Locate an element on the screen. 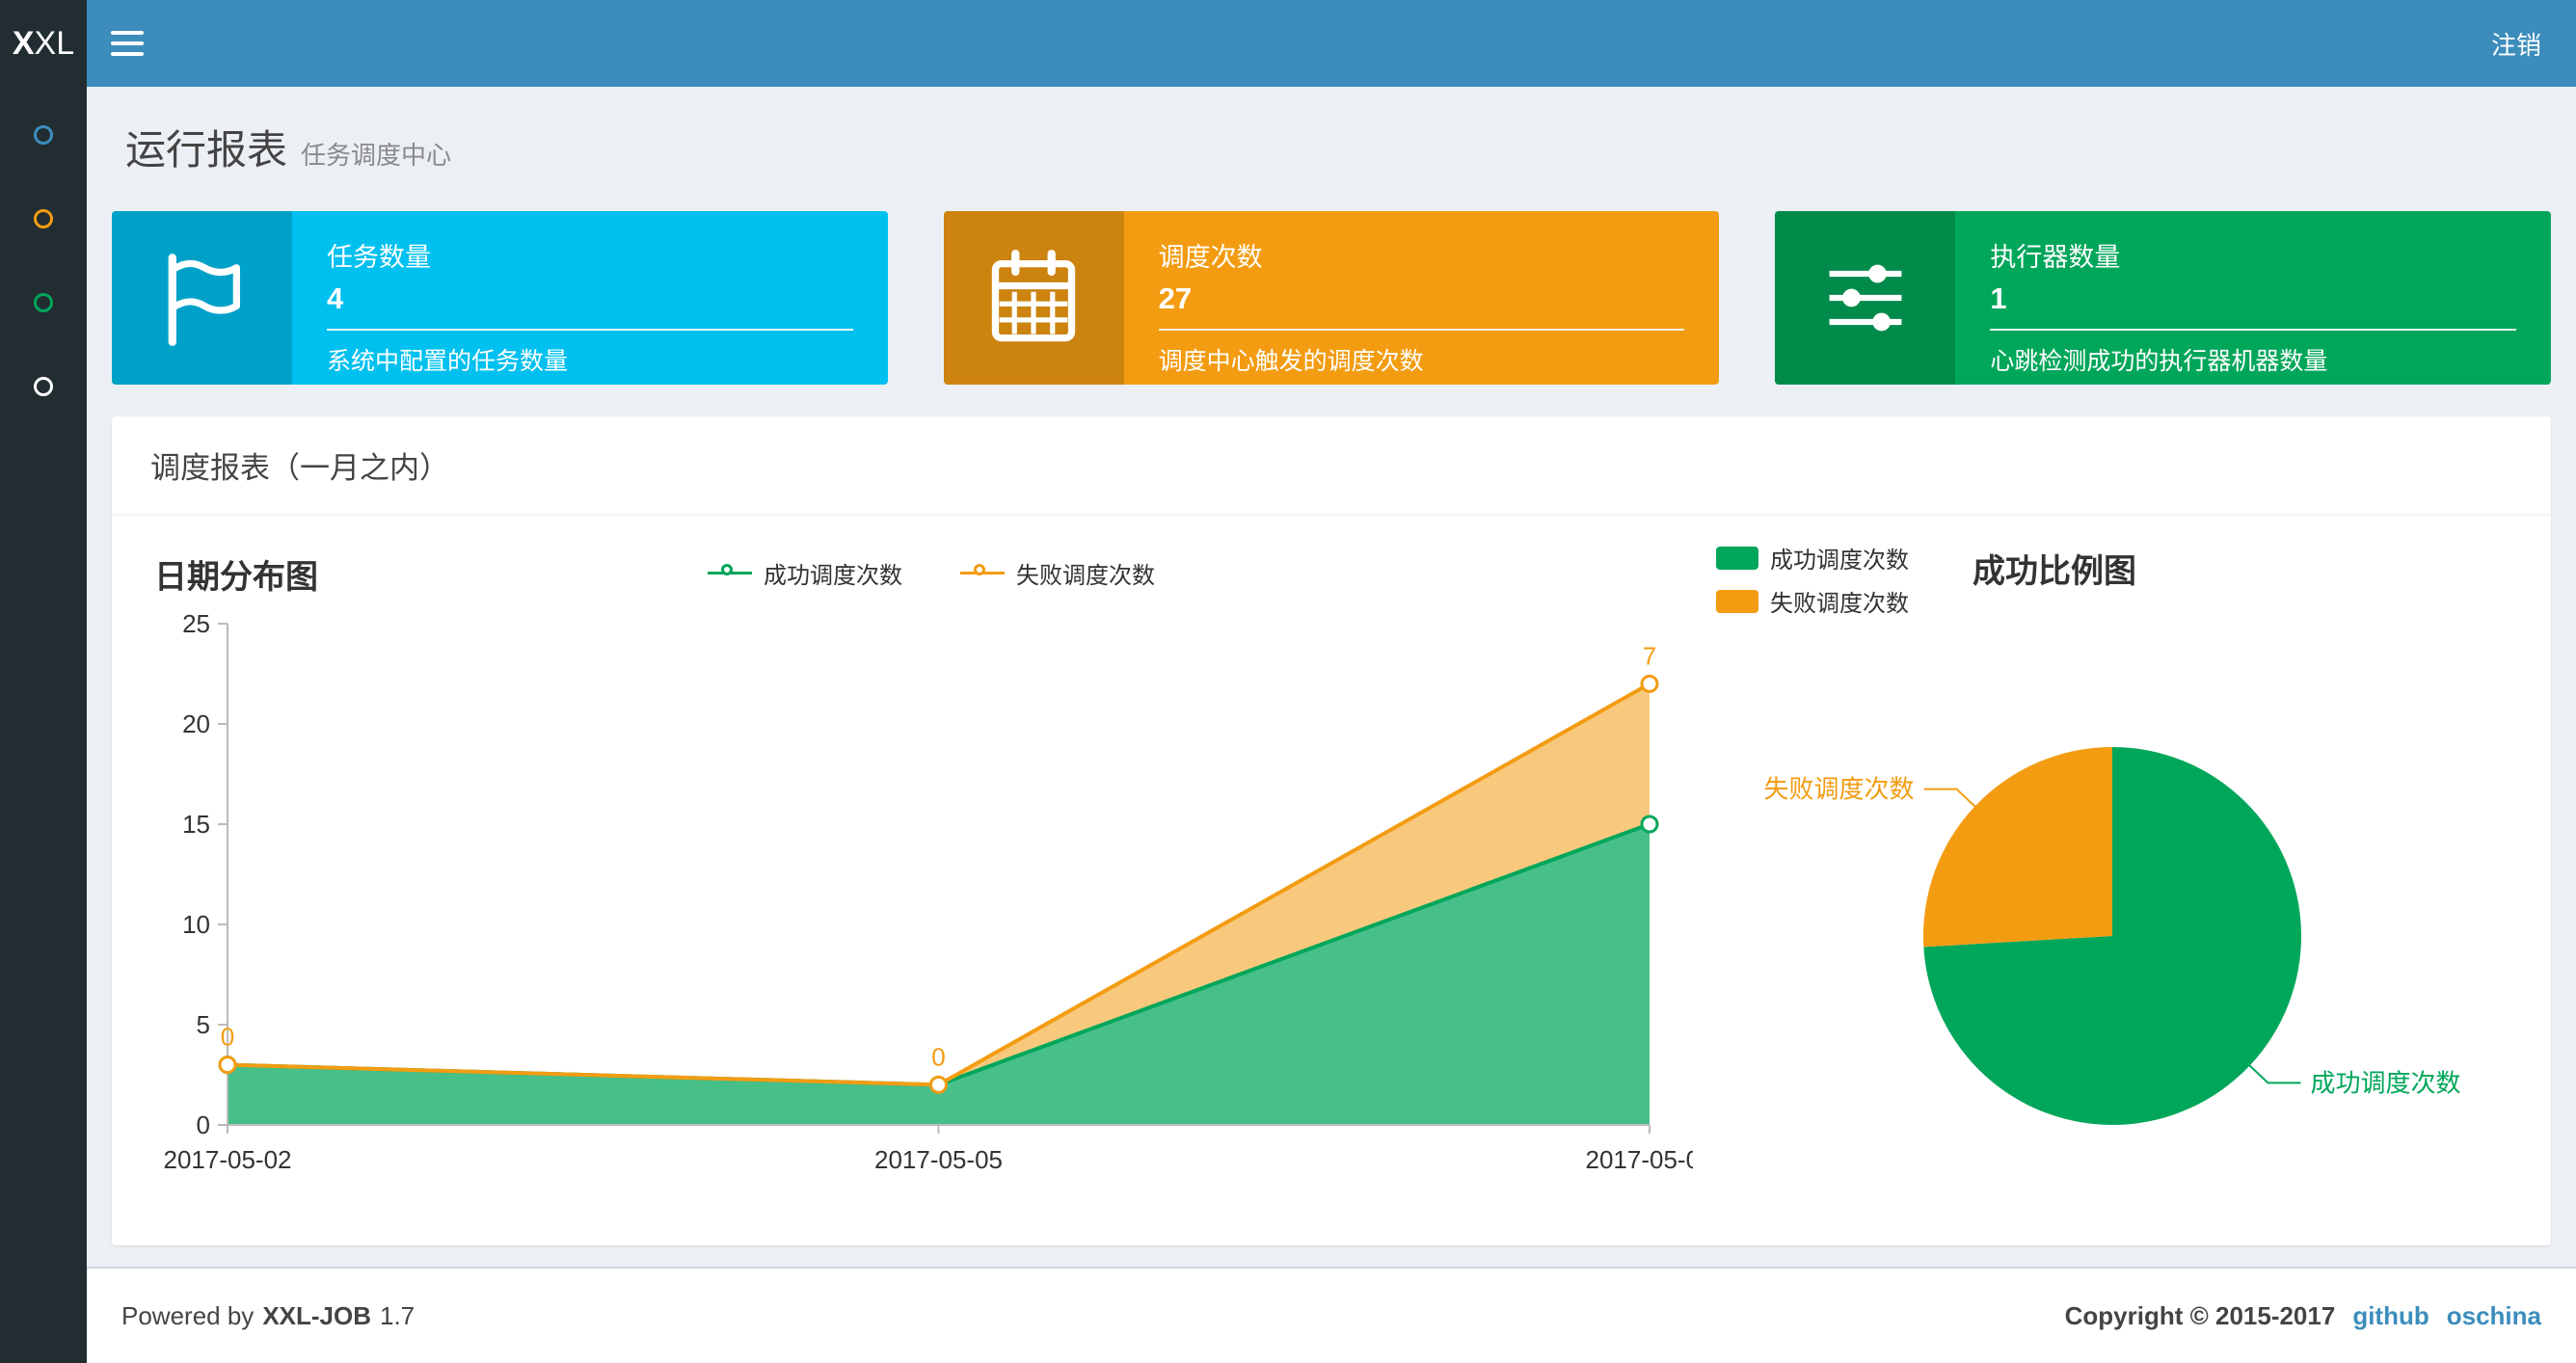  pie-chart-legend: 成功调度次数 失败调度次数 is located at coordinates (1813, 579).